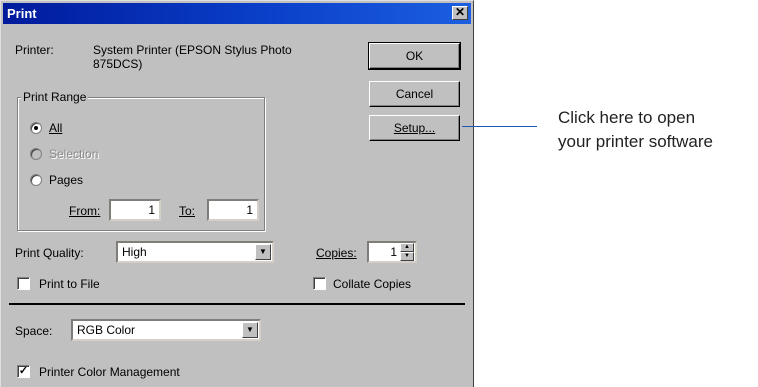 Image resolution: width=758 pixels, height=387 pixels. I want to click on radio-selection-label: Selection, so click(74, 154).